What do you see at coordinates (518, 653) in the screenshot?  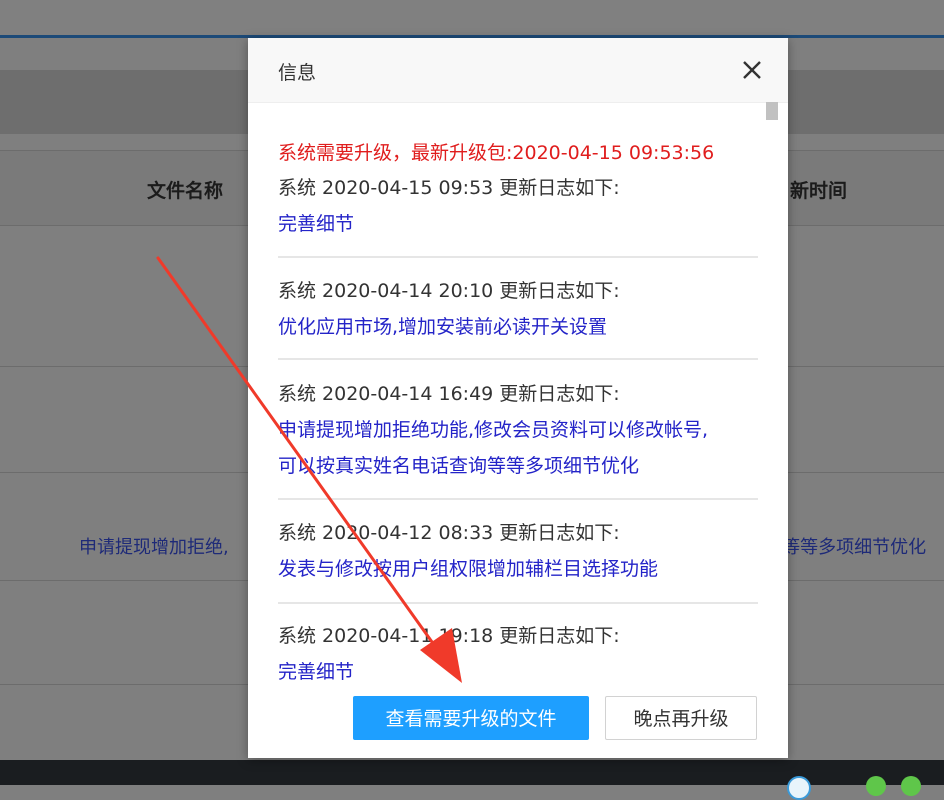 I see `changelog-entry: 系统 2020-04-11 19:18 更新日志如下: 完善细节` at bounding box center [518, 653].